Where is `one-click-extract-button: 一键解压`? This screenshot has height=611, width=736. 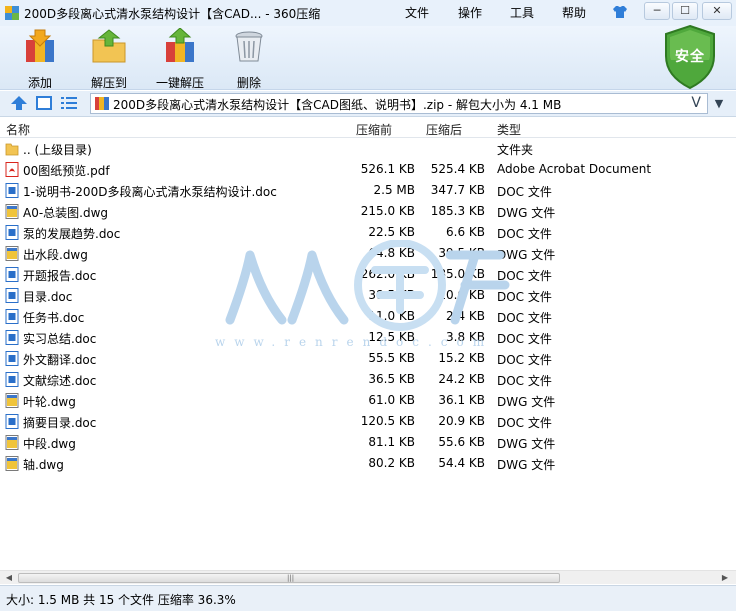
one-click-extract-button: 一键解压 is located at coordinates (180, 59).